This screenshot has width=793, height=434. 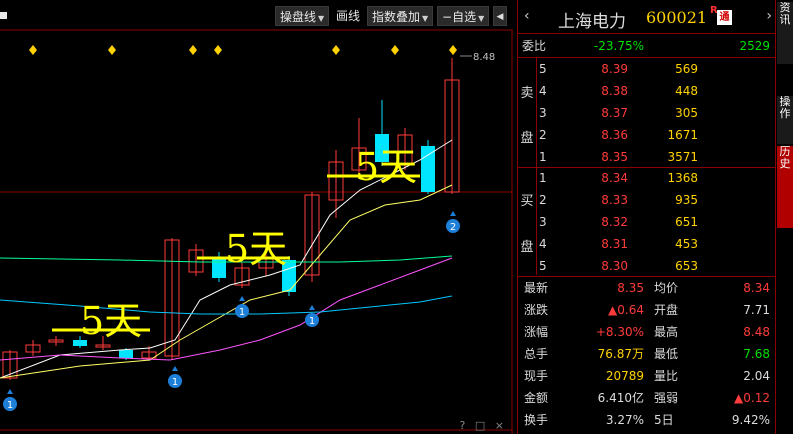 What do you see at coordinates (756, 376) in the screenshot?
I see `quote-value: 2.04` at bounding box center [756, 376].